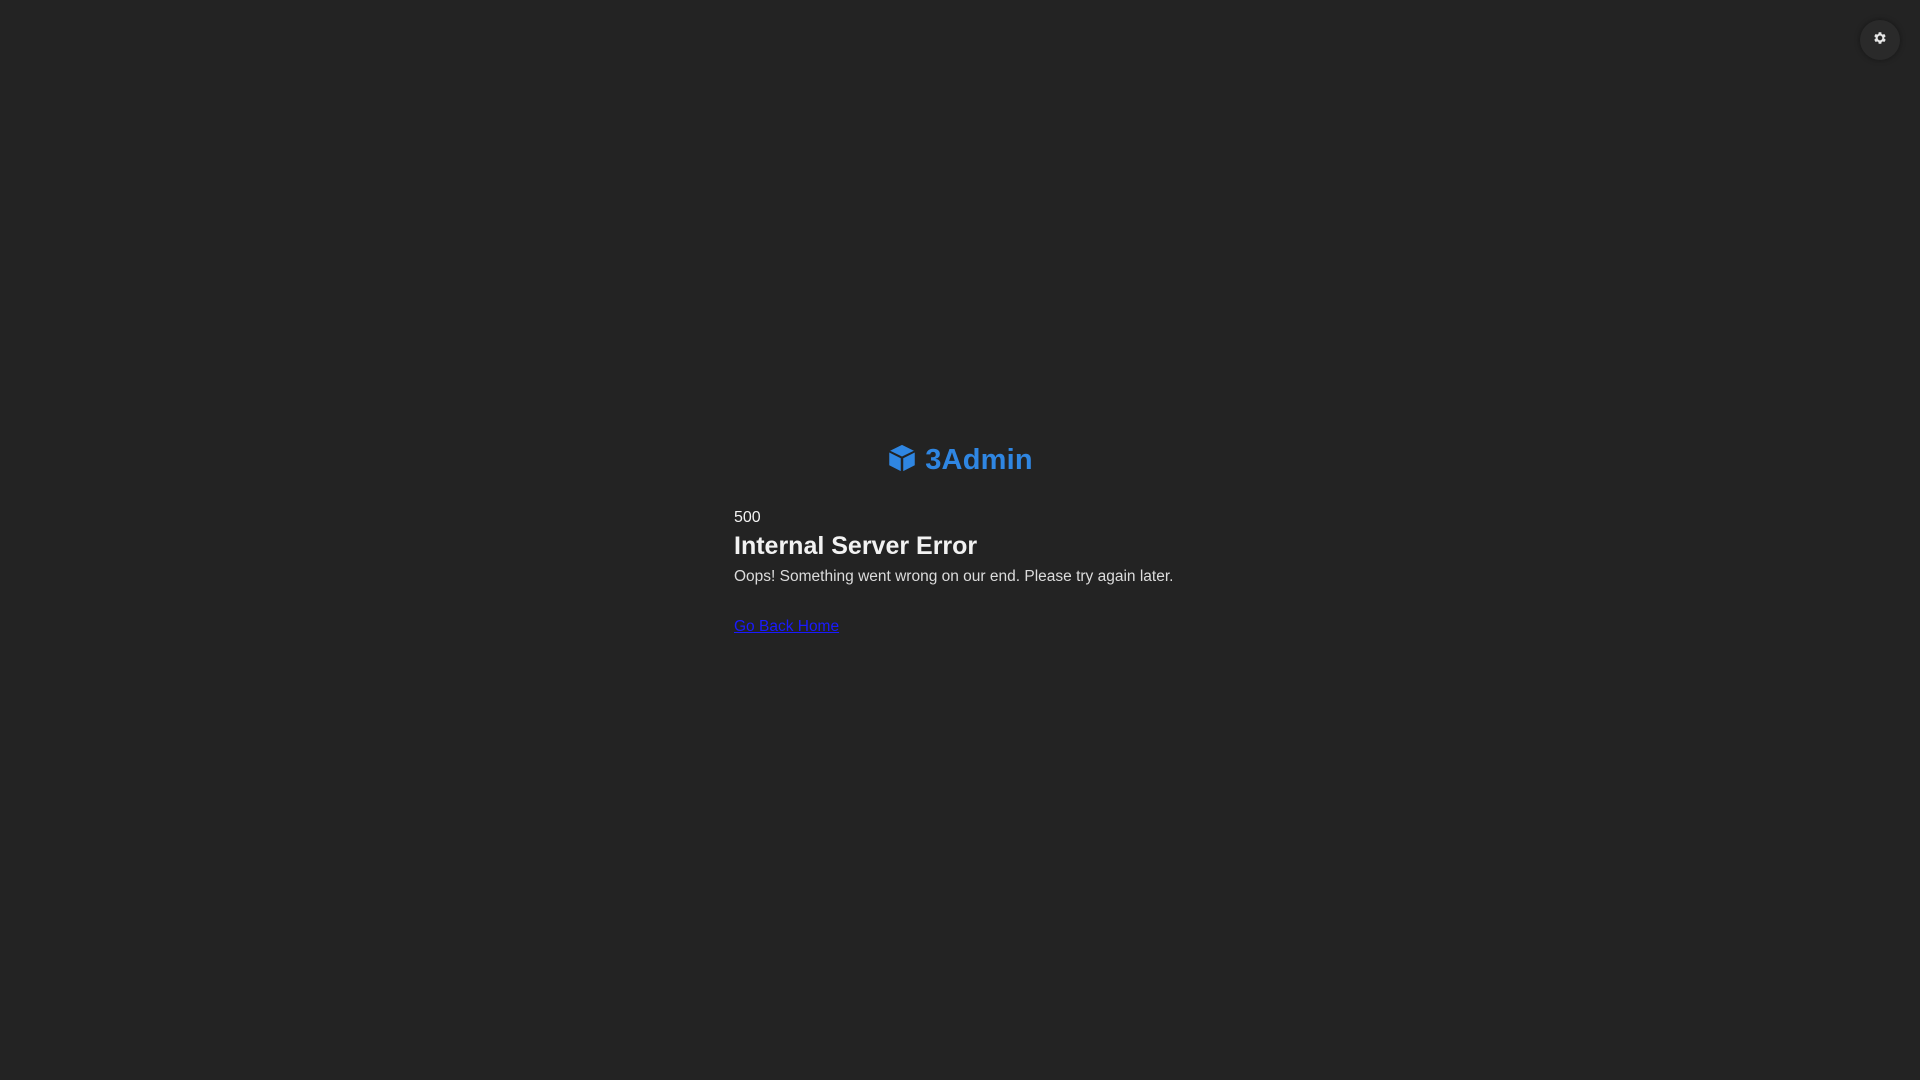 Image resolution: width=1920 pixels, height=1080 pixels. What do you see at coordinates (856, 546) in the screenshot?
I see `error-title: Internal Server Error` at bounding box center [856, 546].